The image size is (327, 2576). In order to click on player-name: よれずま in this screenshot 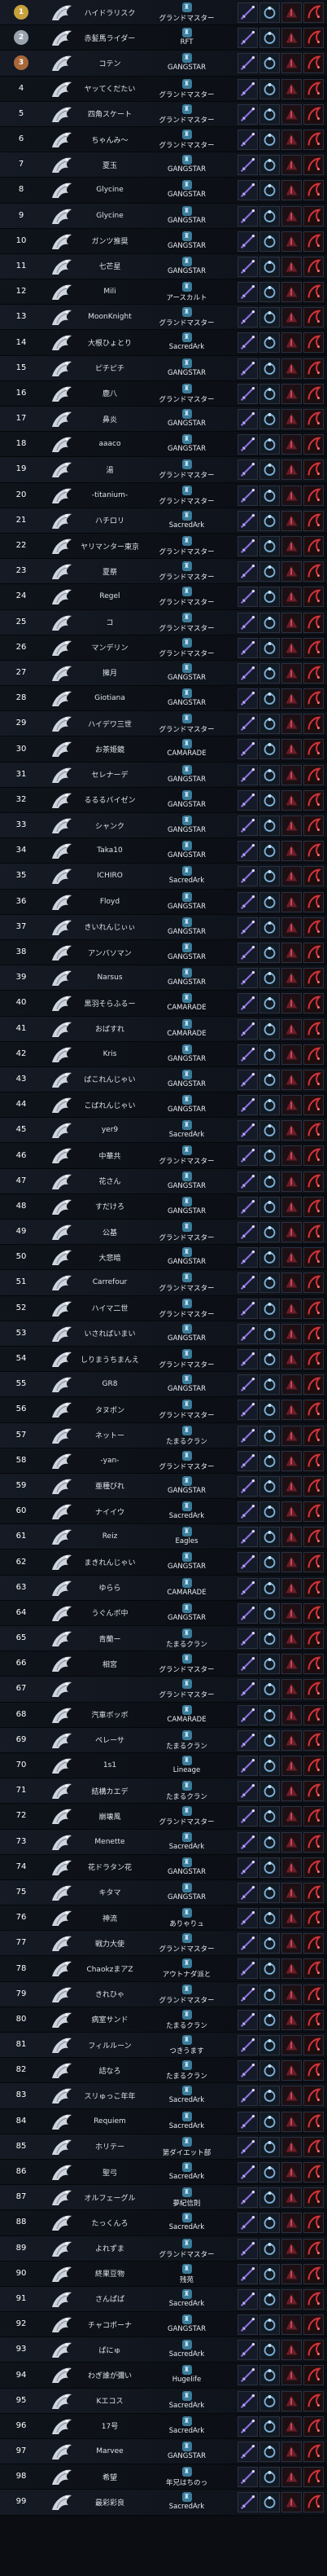, I will do `click(110, 2248)`.